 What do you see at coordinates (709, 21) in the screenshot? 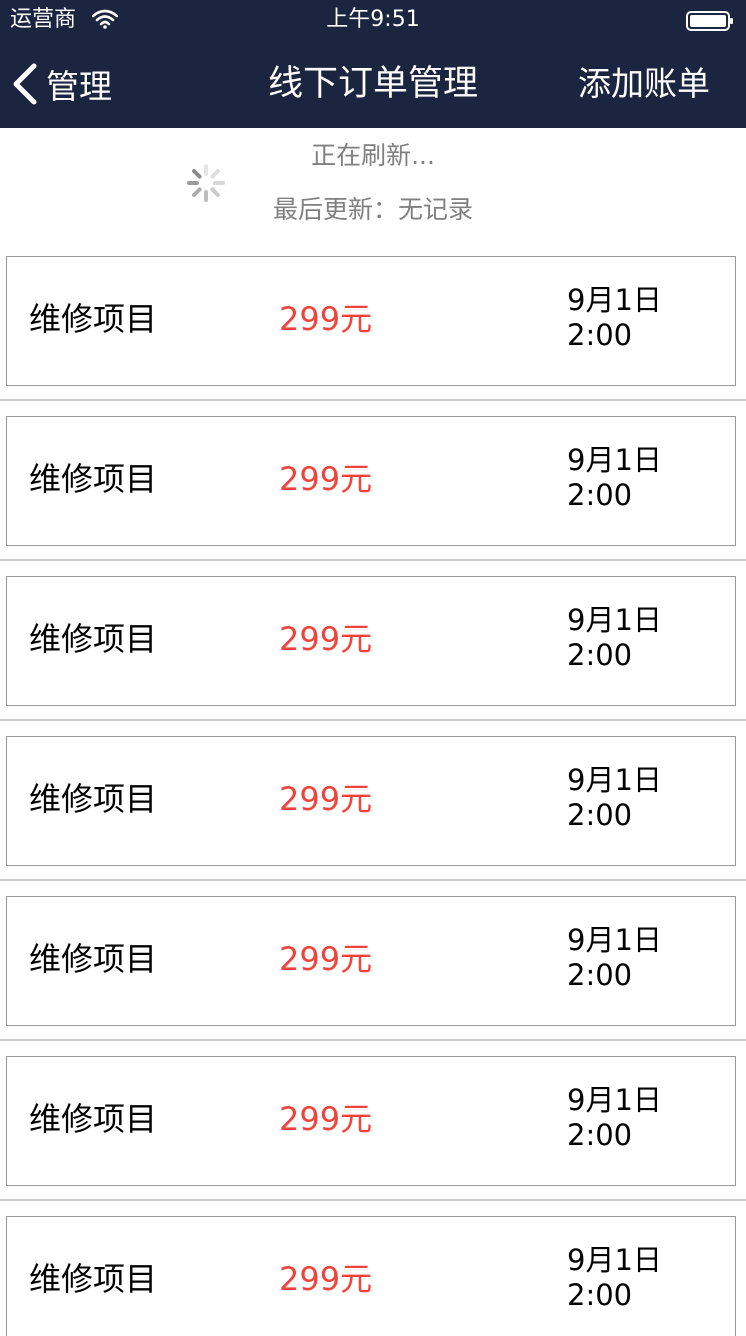
I see `battery-icon` at bounding box center [709, 21].